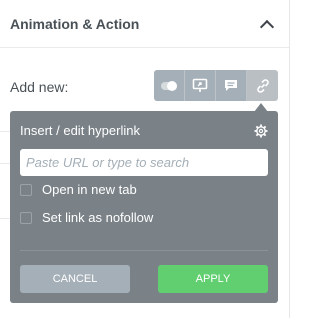 The width and height of the screenshot is (320, 318). Describe the element at coordinates (289, 159) in the screenshot. I see `panel-border` at that location.